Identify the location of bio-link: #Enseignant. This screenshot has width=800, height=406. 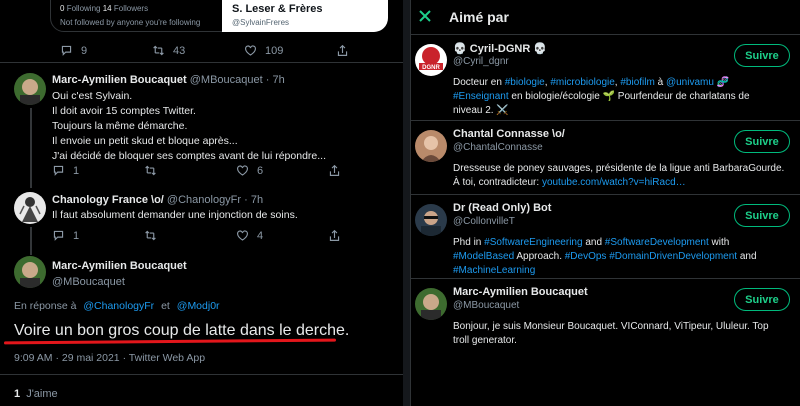
(481, 96).